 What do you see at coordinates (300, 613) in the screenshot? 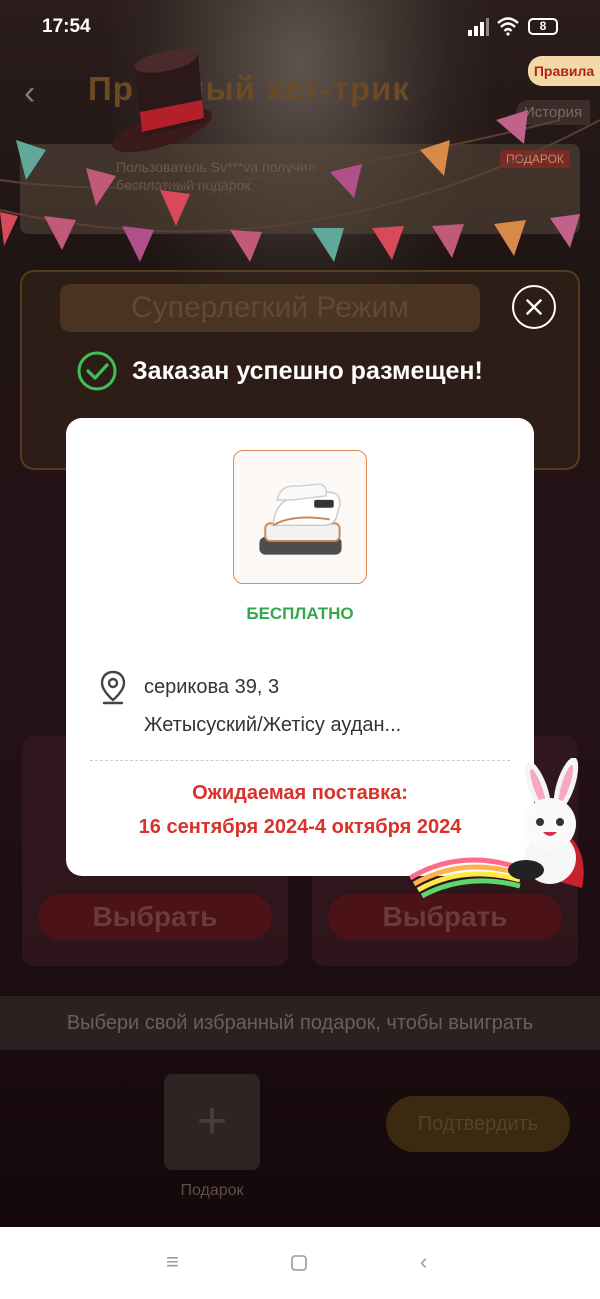
I see `price-label: БЕСПЛАТНО` at bounding box center [300, 613].